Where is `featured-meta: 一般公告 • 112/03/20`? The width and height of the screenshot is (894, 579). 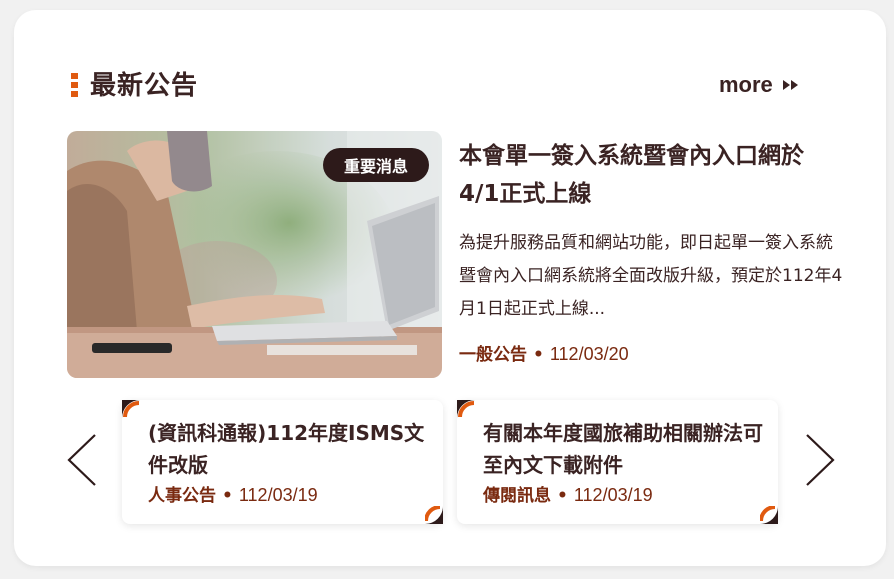
featured-meta: 一般公告 • 112/03/20 is located at coordinates (544, 354).